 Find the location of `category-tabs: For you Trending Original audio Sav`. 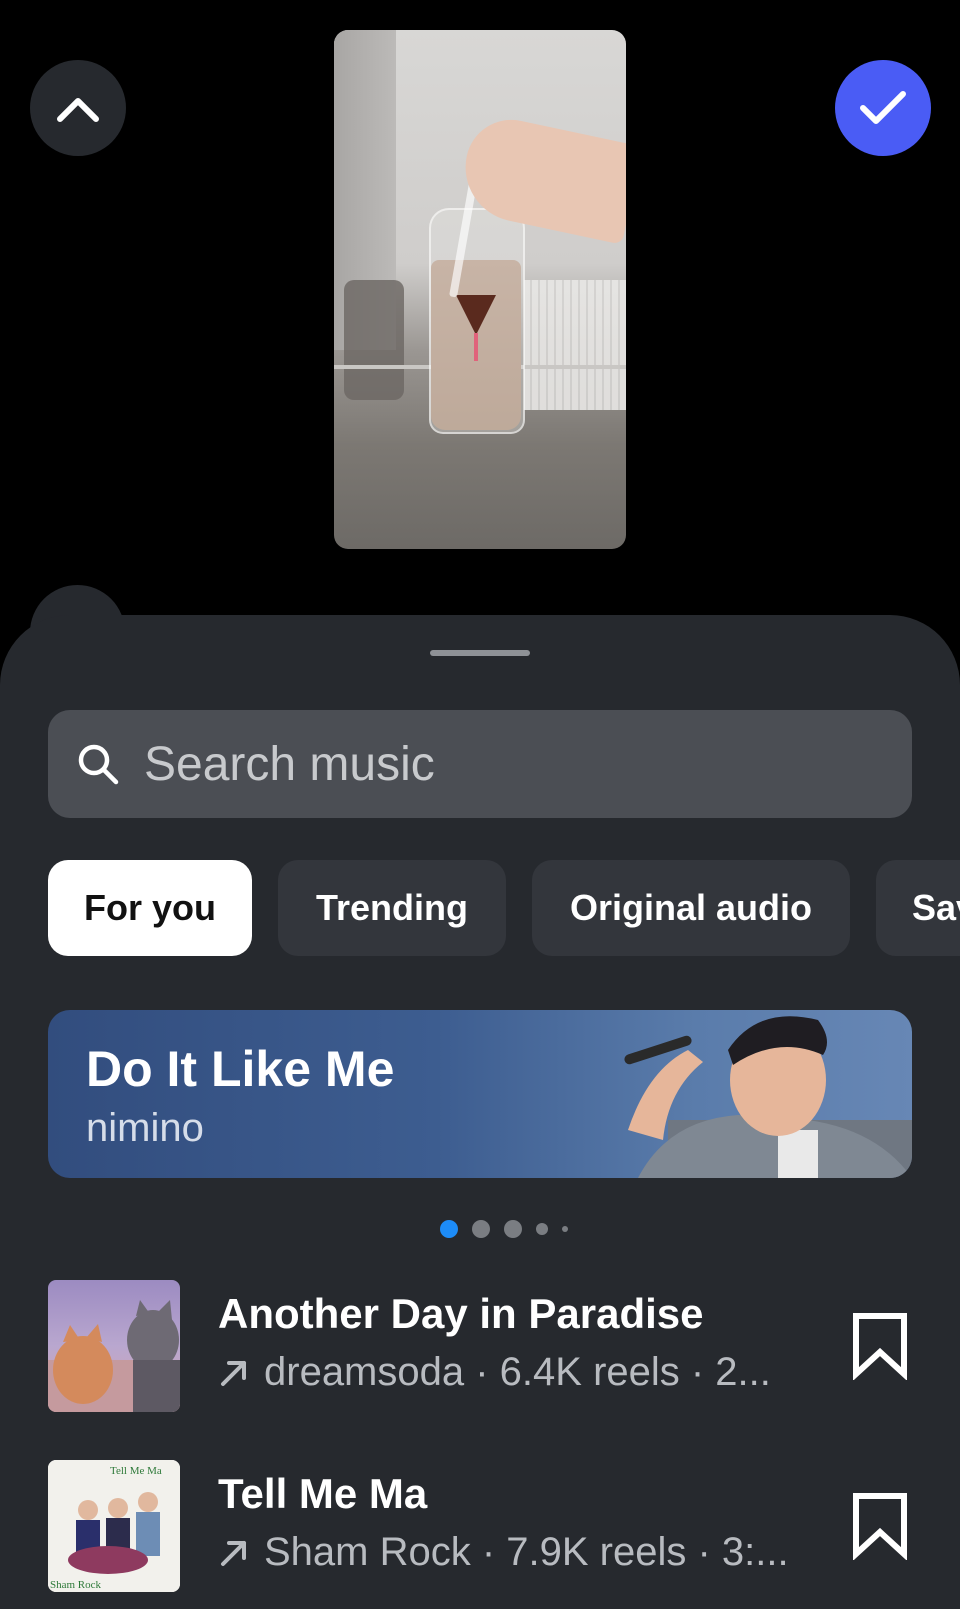

category-tabs: For you Trending Original audio Sav is located at coordinates (504, 908).